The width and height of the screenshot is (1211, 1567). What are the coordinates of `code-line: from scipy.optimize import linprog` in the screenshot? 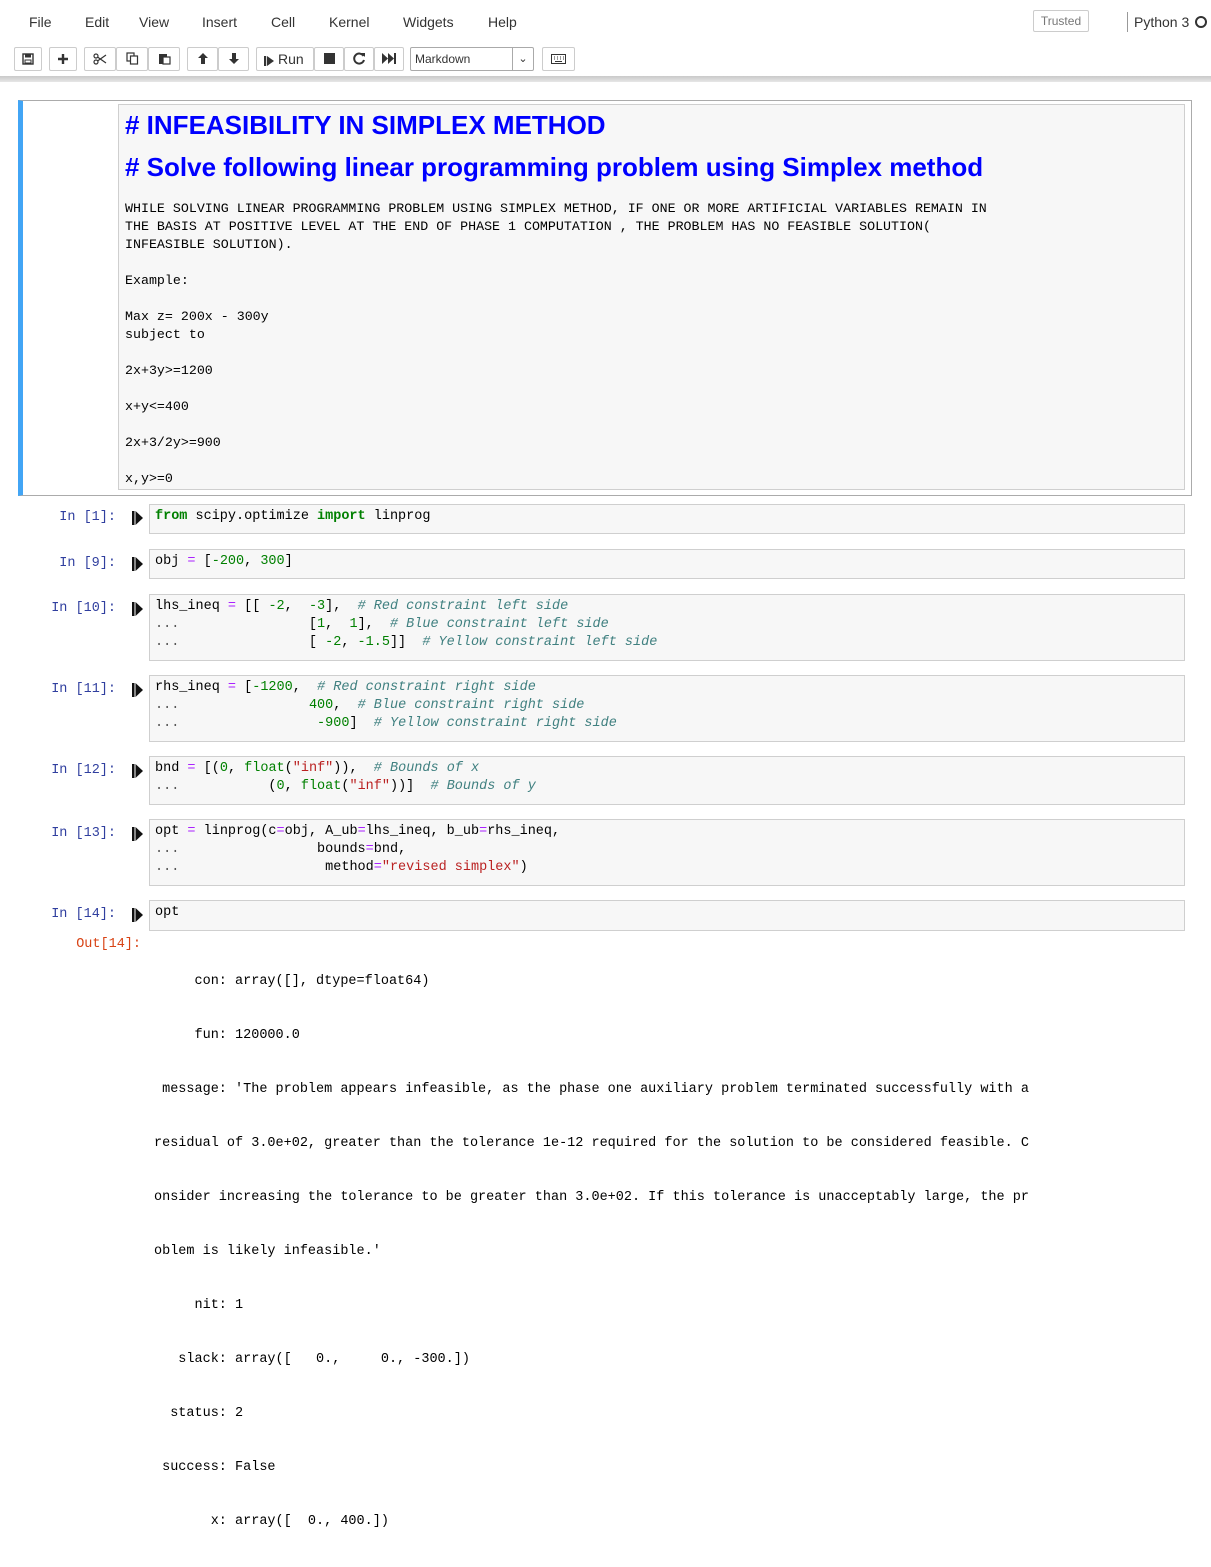 It's located at (293, 516).